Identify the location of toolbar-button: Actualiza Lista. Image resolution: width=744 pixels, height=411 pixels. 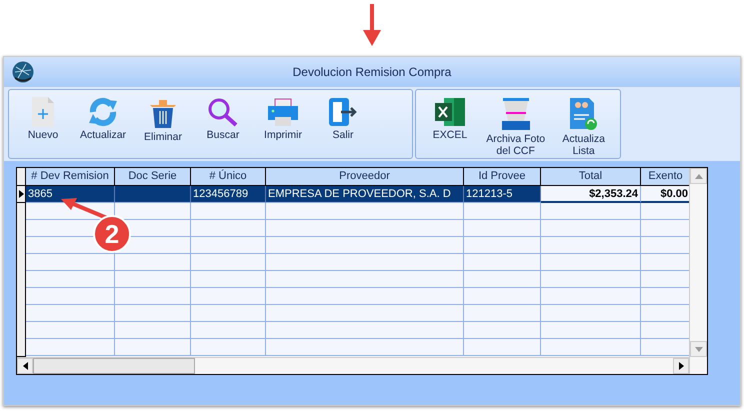
(583, 127).